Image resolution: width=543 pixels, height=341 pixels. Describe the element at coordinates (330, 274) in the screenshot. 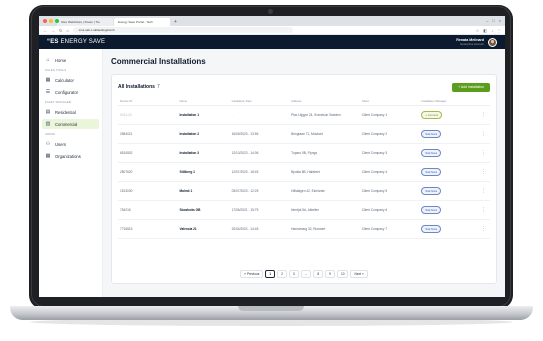

I see `page-button-9: 9` at that location.